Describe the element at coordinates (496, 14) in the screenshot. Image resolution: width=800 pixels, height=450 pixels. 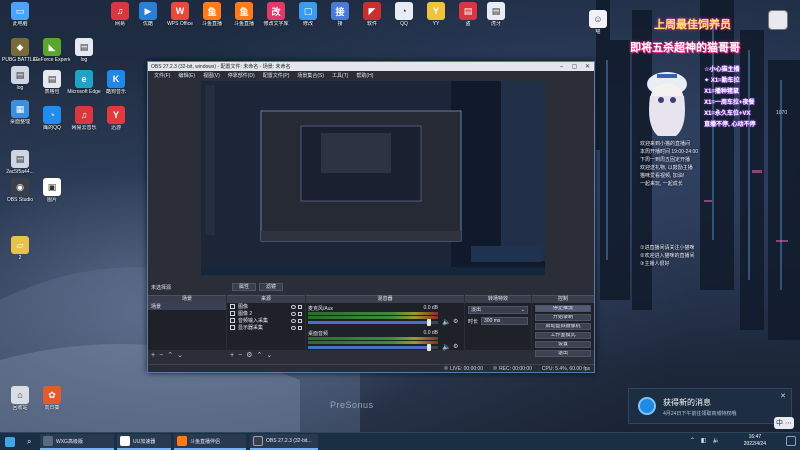
I see `desktop-icon: ▤ 虎牙` at that location.